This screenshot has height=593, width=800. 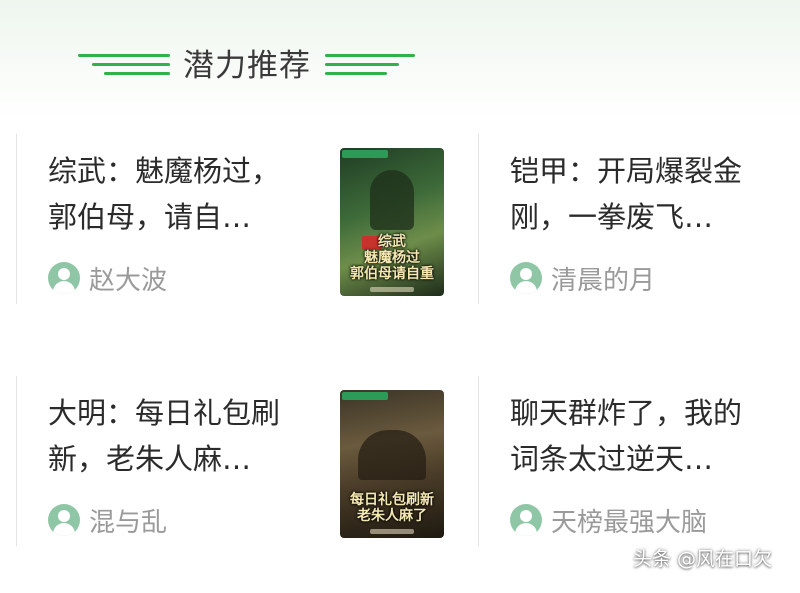 What do you see at coordinates (392, 258) in the screenshot?
I see `cover-title: 综武 魅魔杨过 郭伯母请自重` at bounding box center [392, 258].